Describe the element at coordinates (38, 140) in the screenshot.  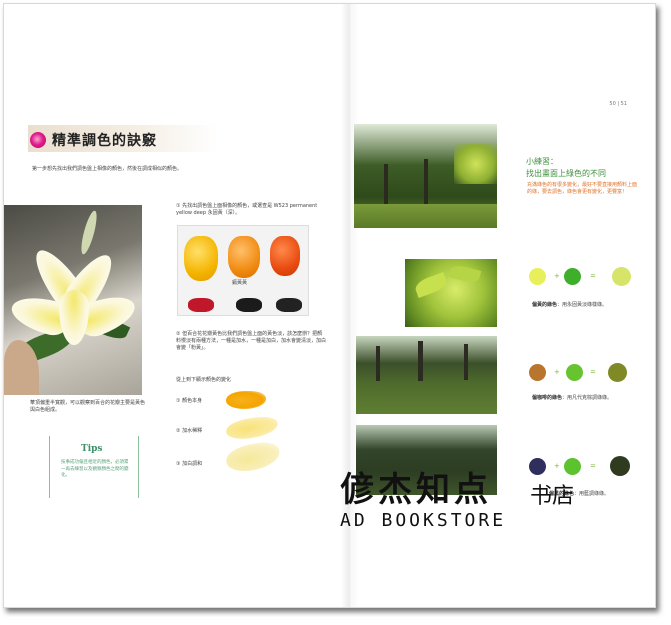
I see `flower-bullet-icon` at that location.